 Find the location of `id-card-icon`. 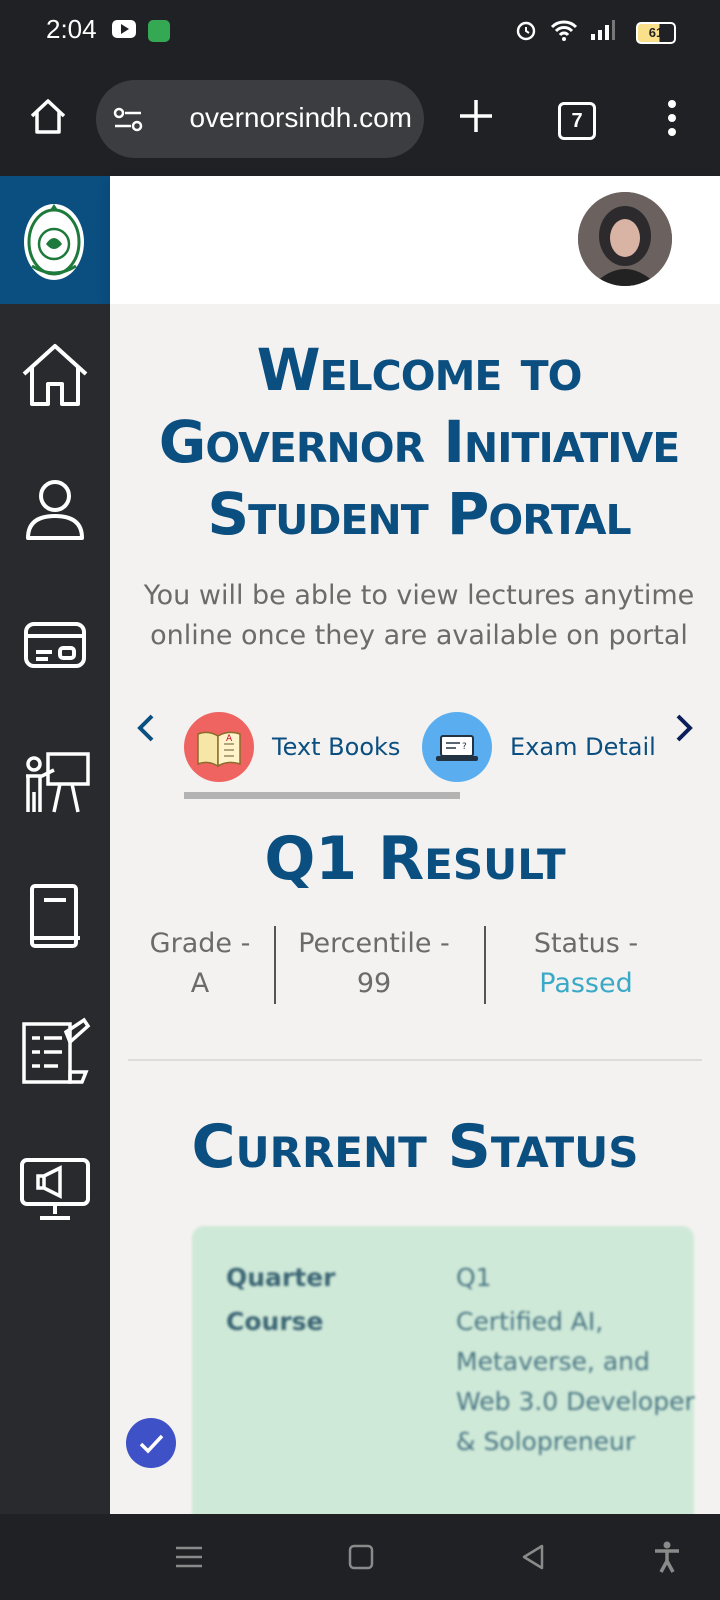

id-card-icon is located at coordinates (55, 645).